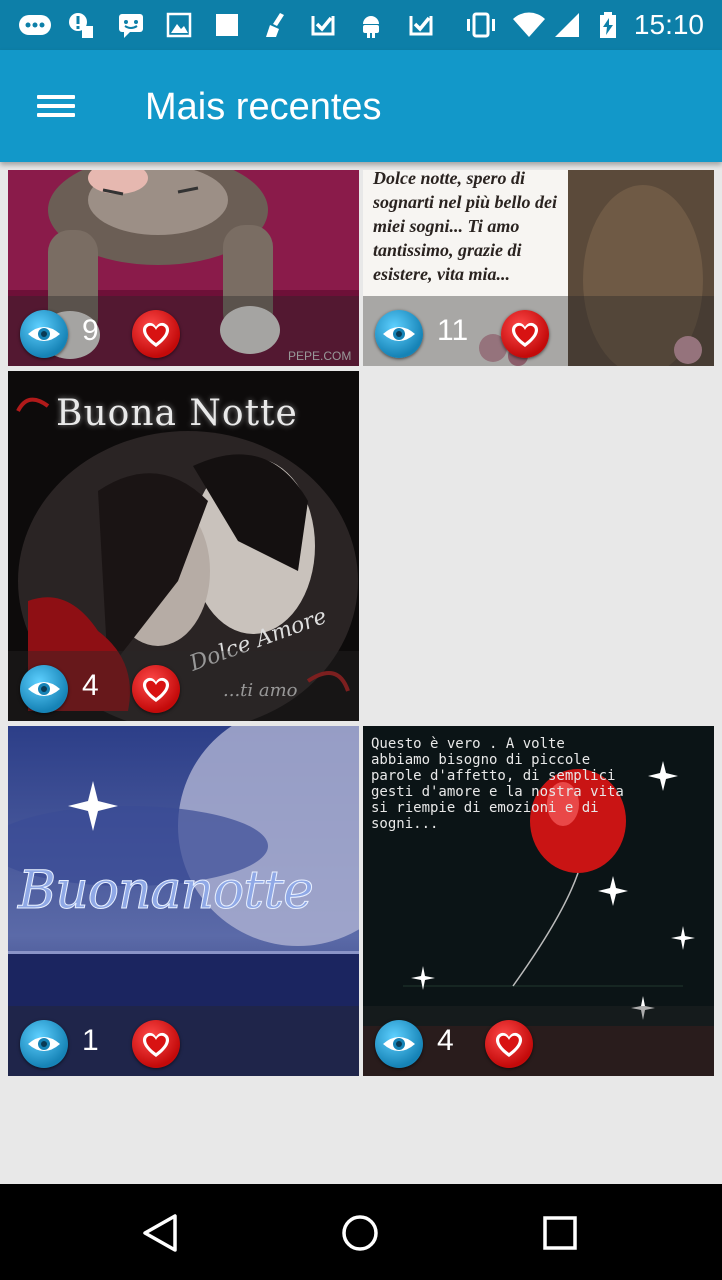  What do you see at coordinates (90, 1040) in the screenshot?
I see `view-count: 1` at bounding box center [90, 1040].